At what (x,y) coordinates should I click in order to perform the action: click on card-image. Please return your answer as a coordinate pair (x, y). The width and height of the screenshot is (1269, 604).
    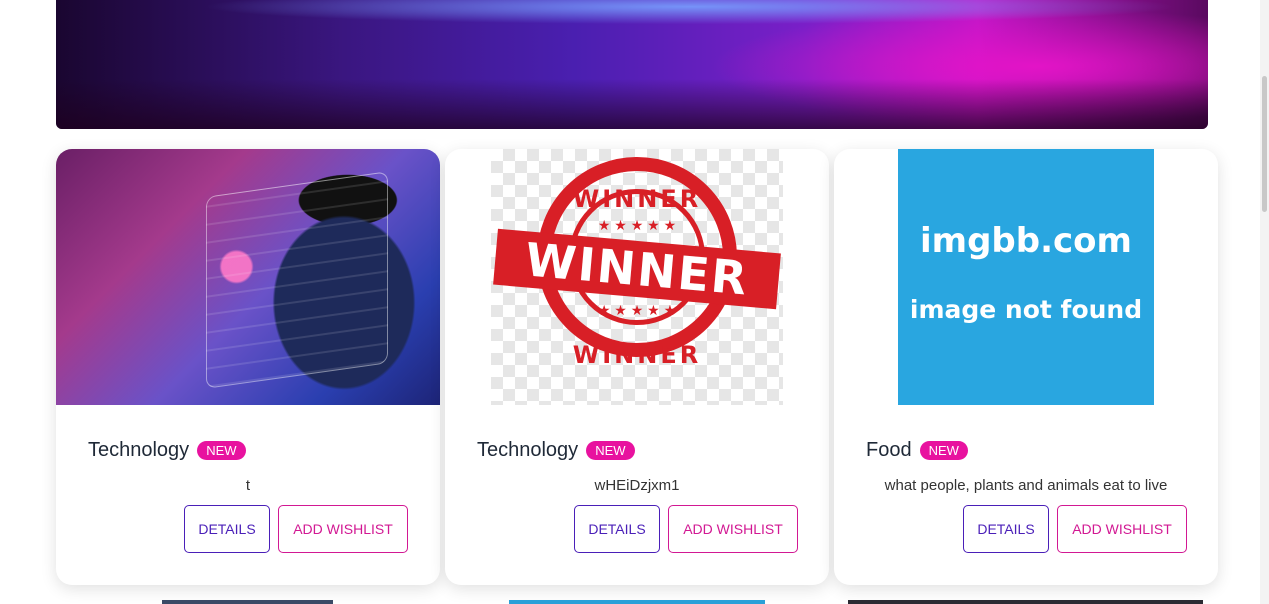
    Looking at the image, I should click on (248, 277).